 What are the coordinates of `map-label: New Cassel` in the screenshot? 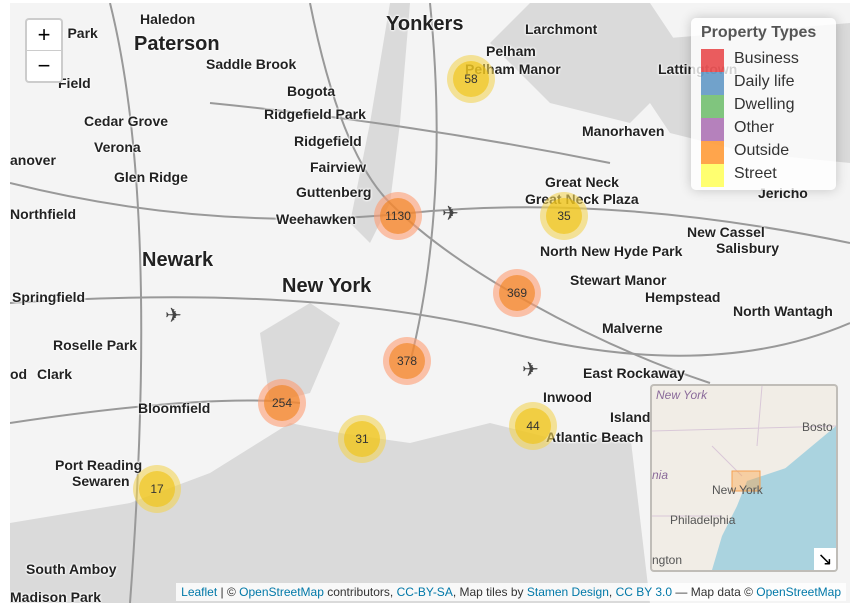 It's located at (726, 232).